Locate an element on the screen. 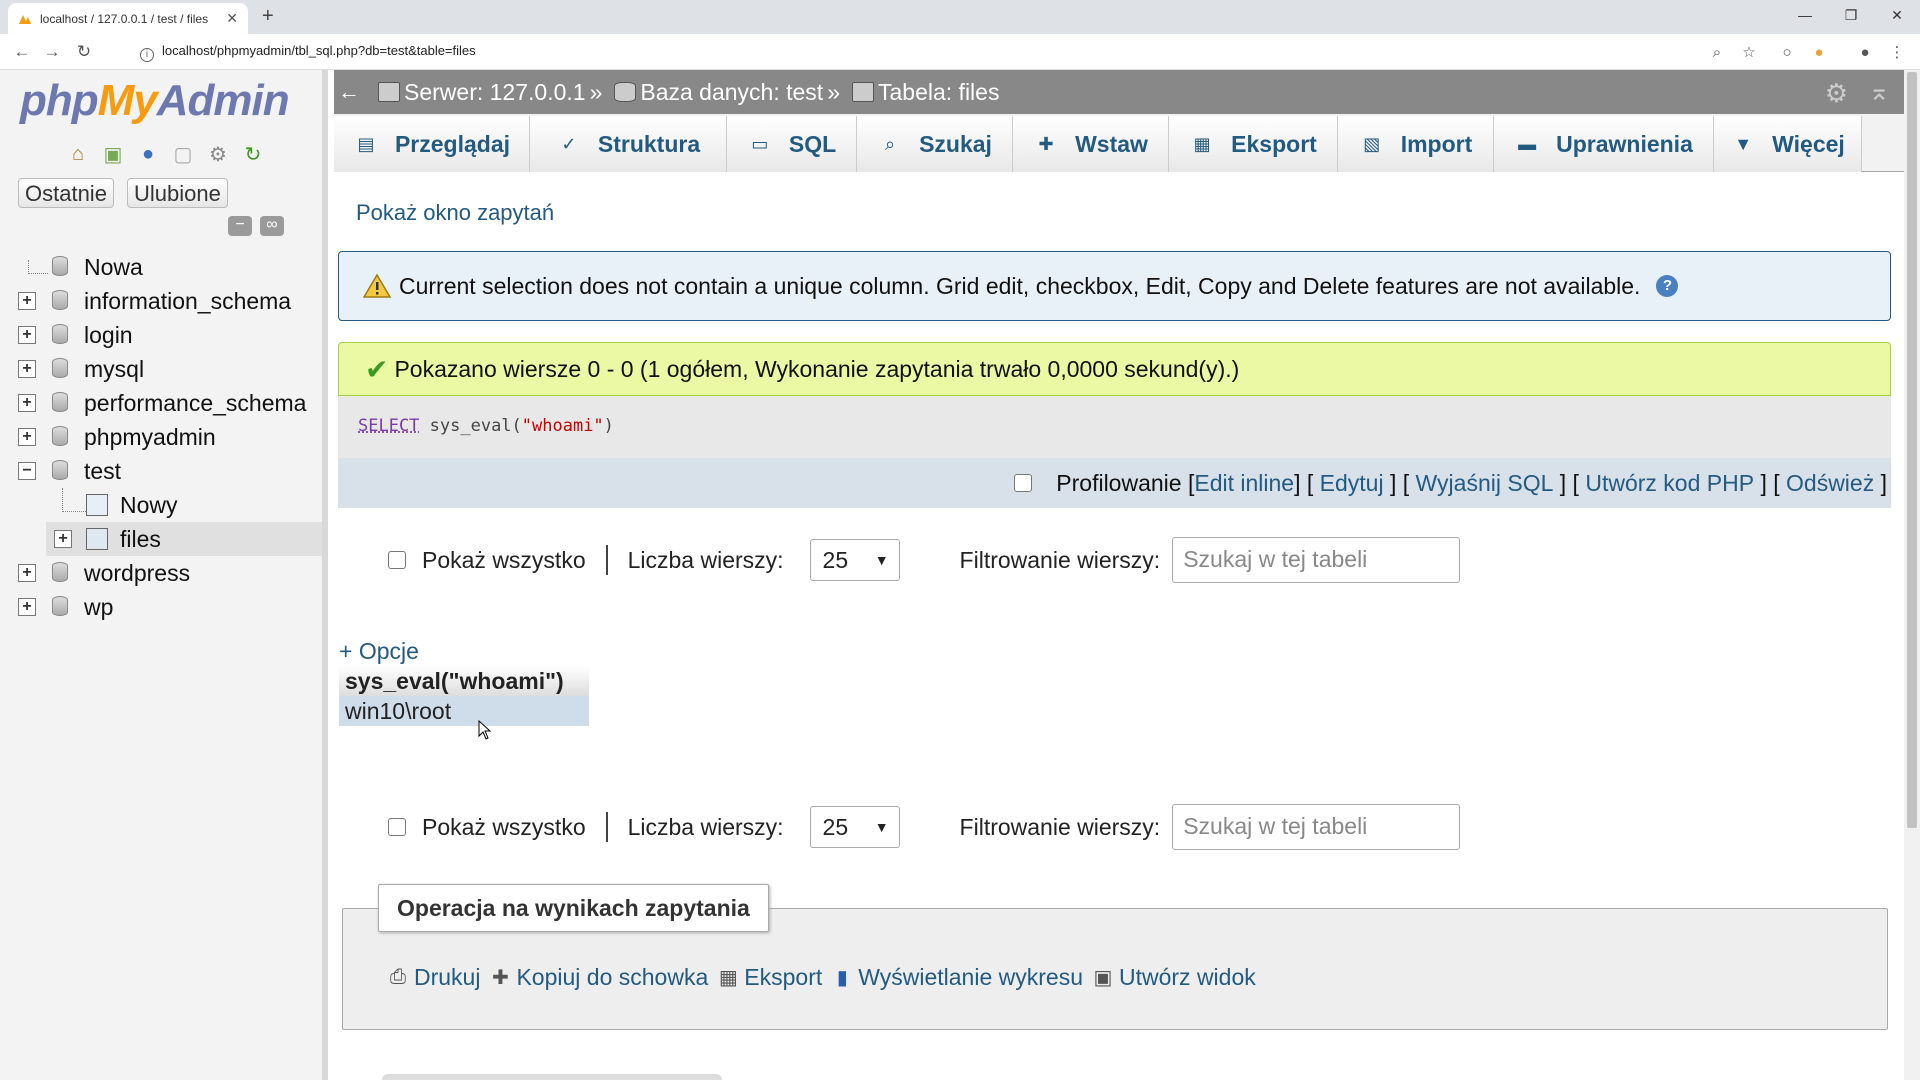  sql-query-display: SELECT sys_eval("whoami") is located at coordinates (1114, 427).